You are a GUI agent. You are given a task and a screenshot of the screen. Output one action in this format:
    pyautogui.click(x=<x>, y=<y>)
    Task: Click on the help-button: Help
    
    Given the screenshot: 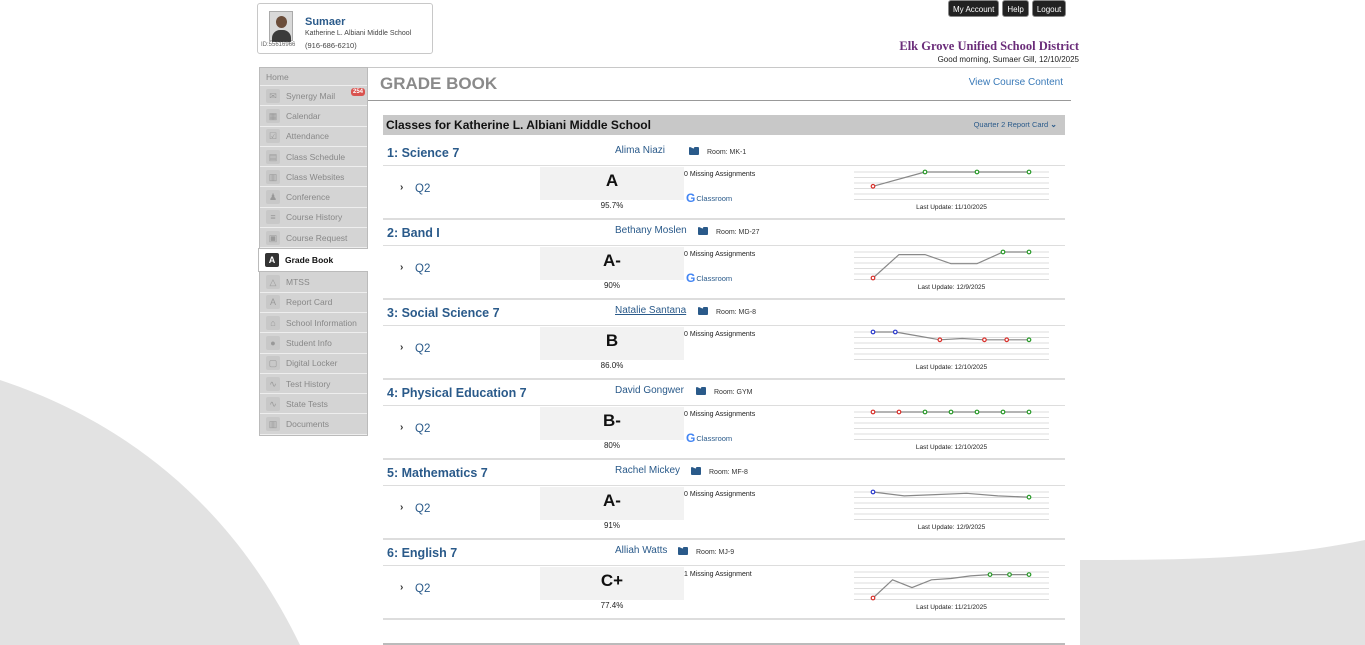 What is the action you would take?
    pyautogui.click(x=1015, y=8)
    